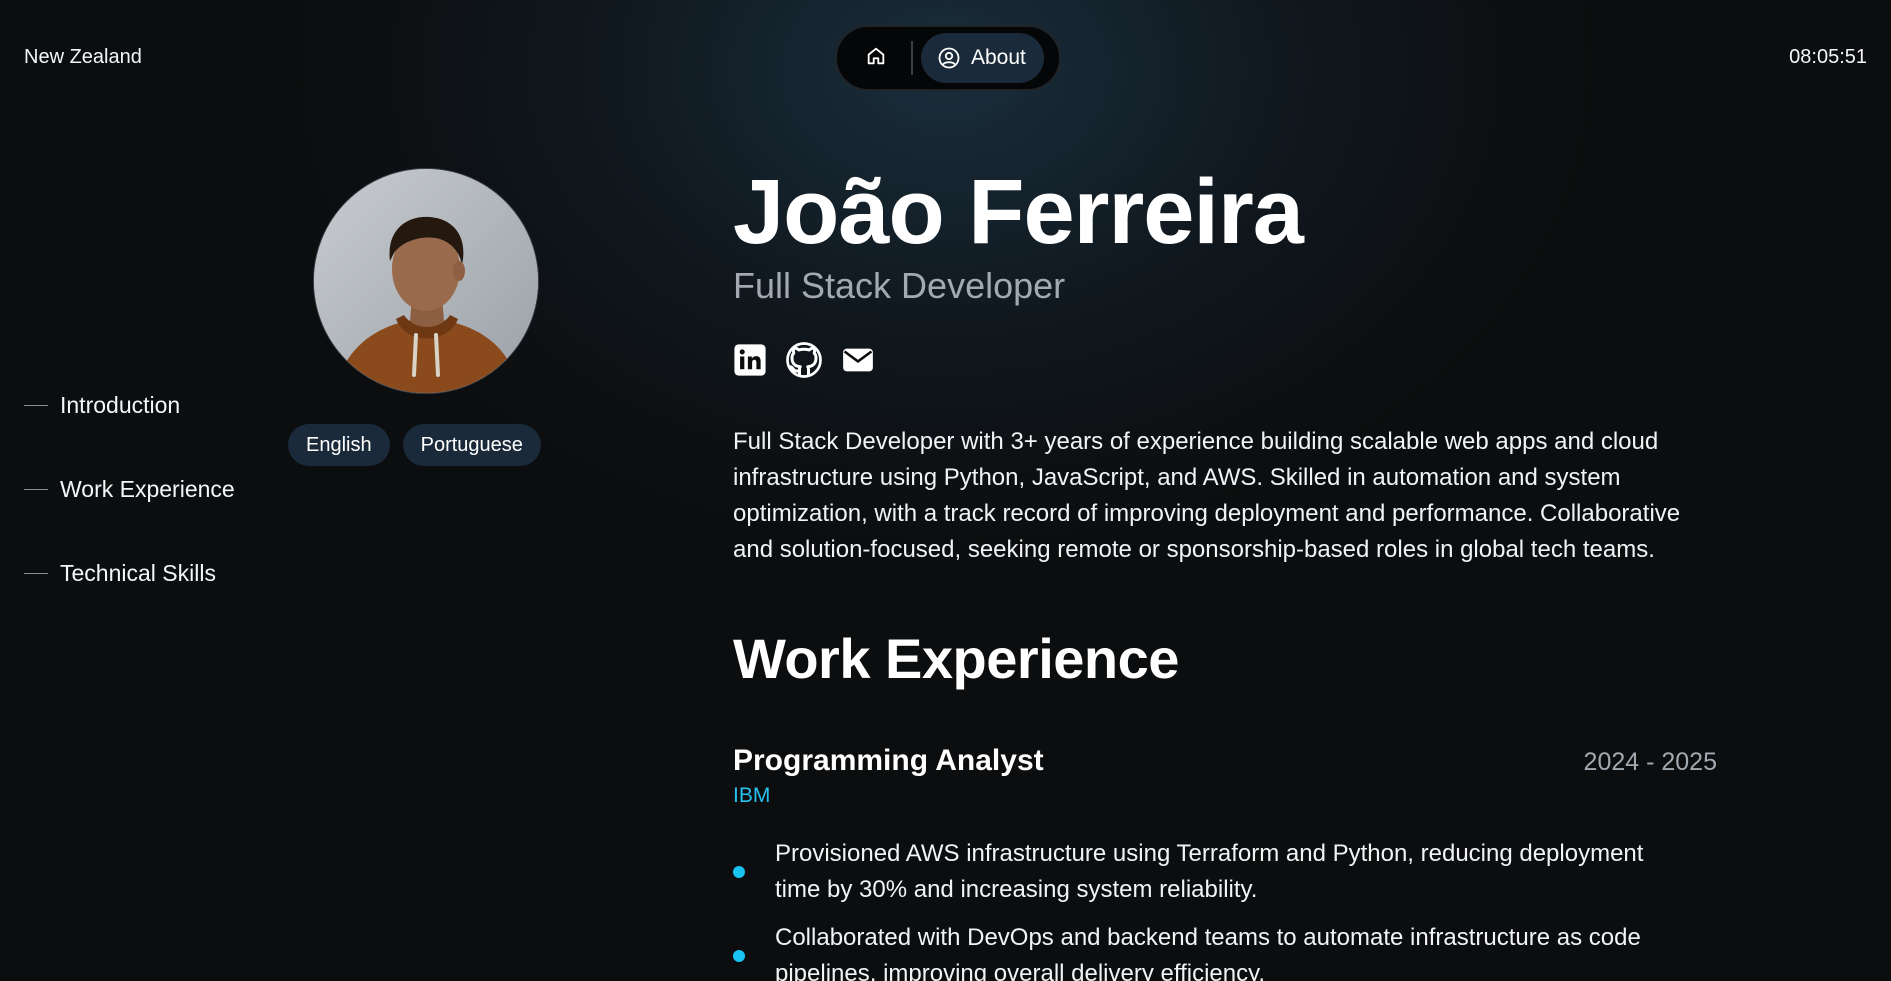 The width and height of the screenshot is (1891, 981). Describe the element at coordinates (912, 58) in the screenshot. I see `nav-divider` at that location.